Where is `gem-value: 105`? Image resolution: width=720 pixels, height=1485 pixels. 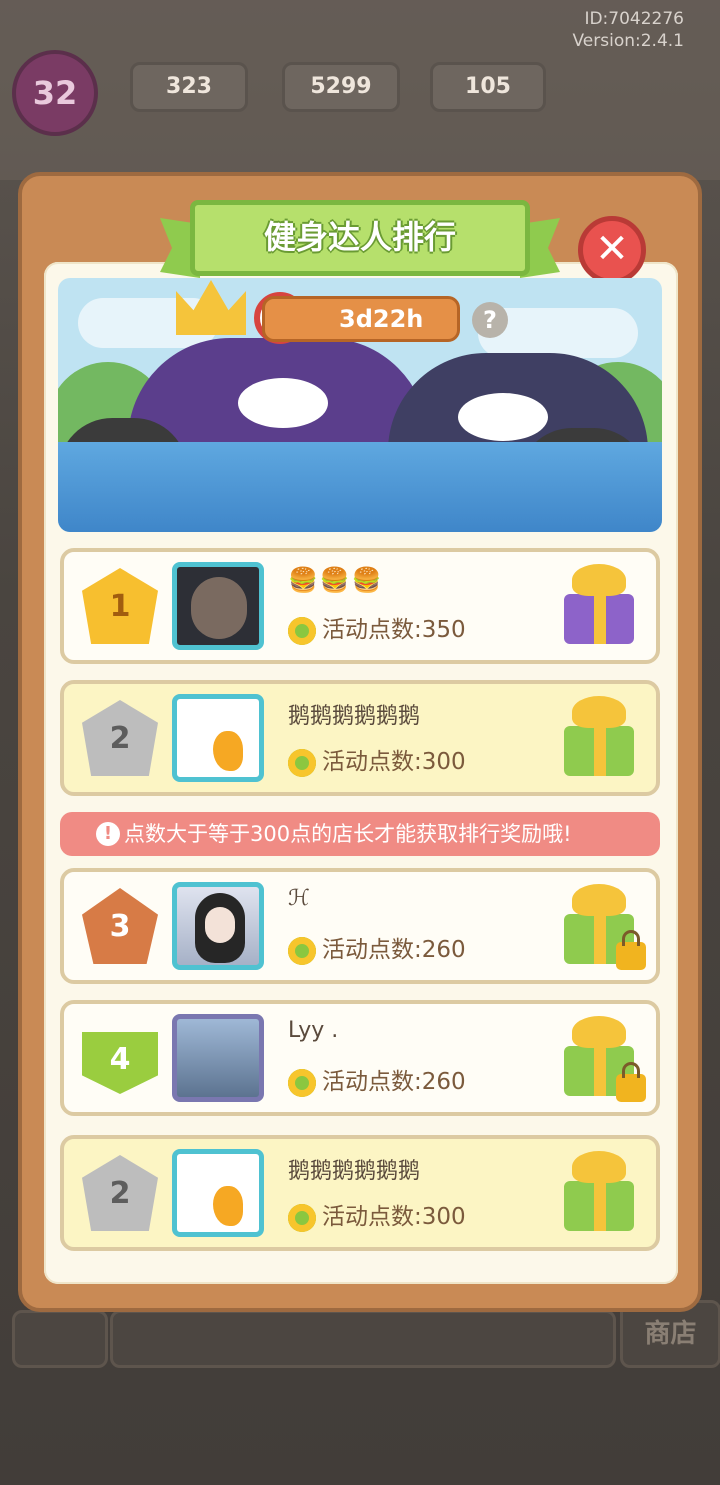 gem-value: 105 is located at coordinates (488, 86).